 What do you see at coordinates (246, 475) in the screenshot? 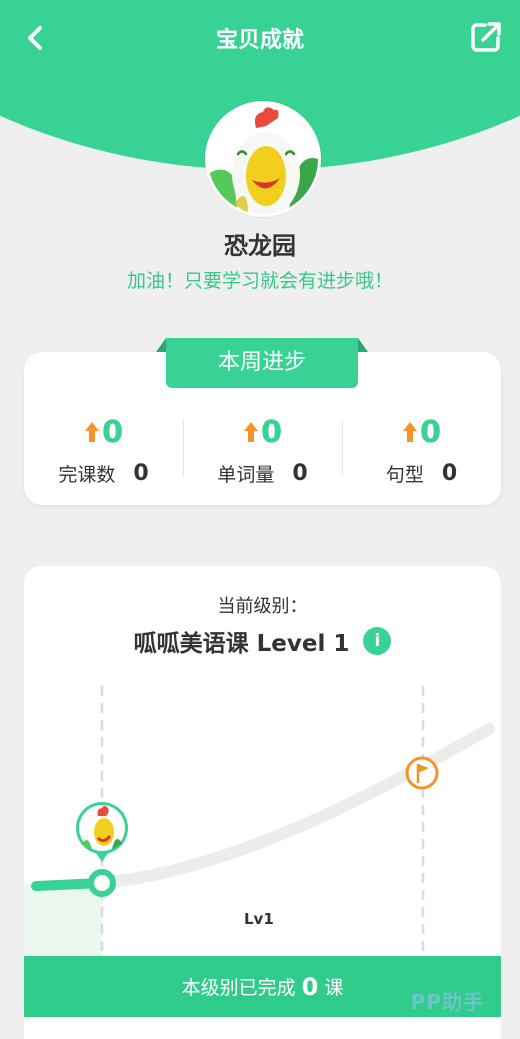
I see `stat-label: 单词量` at bounding box center [246, 475].